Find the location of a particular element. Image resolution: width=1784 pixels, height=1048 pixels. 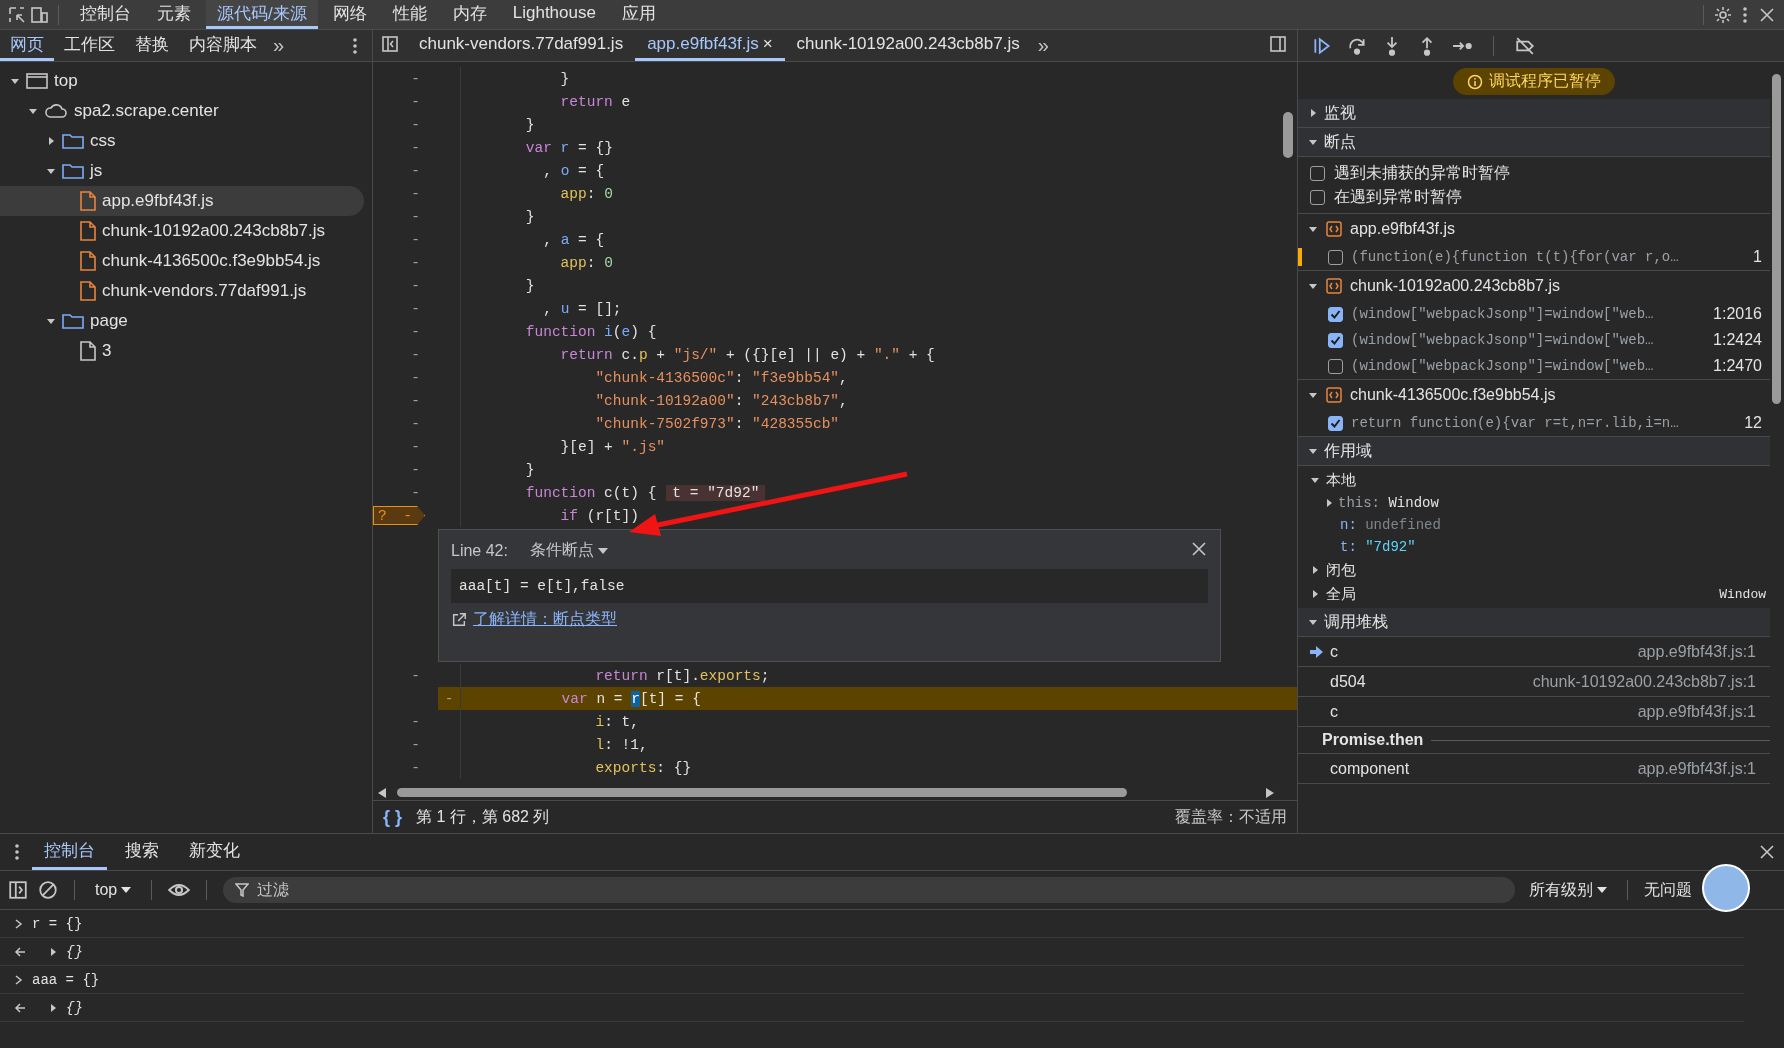

panel-tab: 应用 is located at coordinates (638, 14).